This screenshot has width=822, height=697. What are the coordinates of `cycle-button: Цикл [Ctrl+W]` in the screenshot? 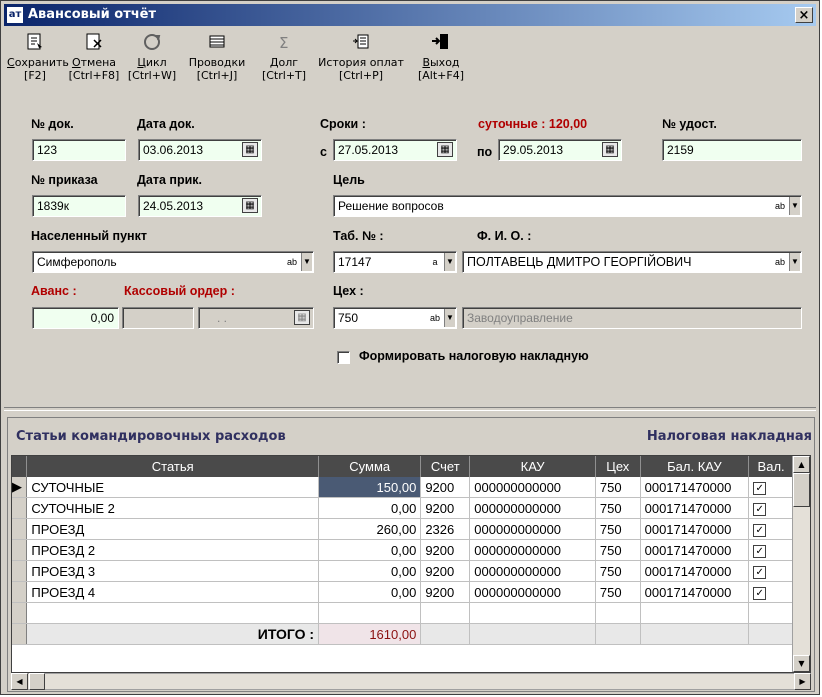 It's located at (152, 70).